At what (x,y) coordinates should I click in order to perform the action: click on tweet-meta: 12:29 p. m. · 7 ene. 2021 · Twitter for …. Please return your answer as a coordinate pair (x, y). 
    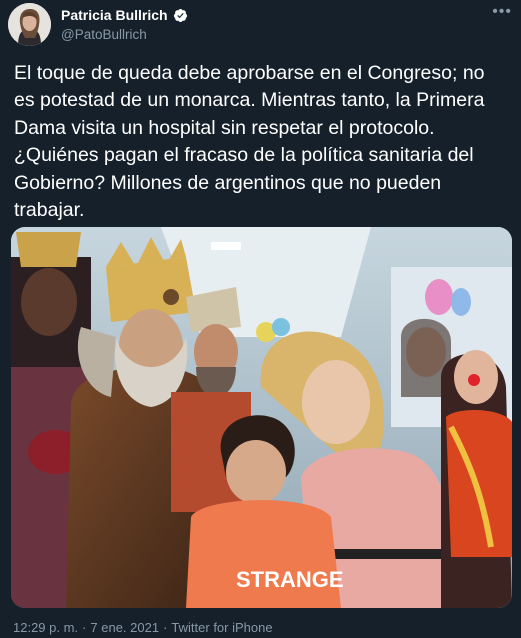
    Looking at the image, I should click on (143, 627).